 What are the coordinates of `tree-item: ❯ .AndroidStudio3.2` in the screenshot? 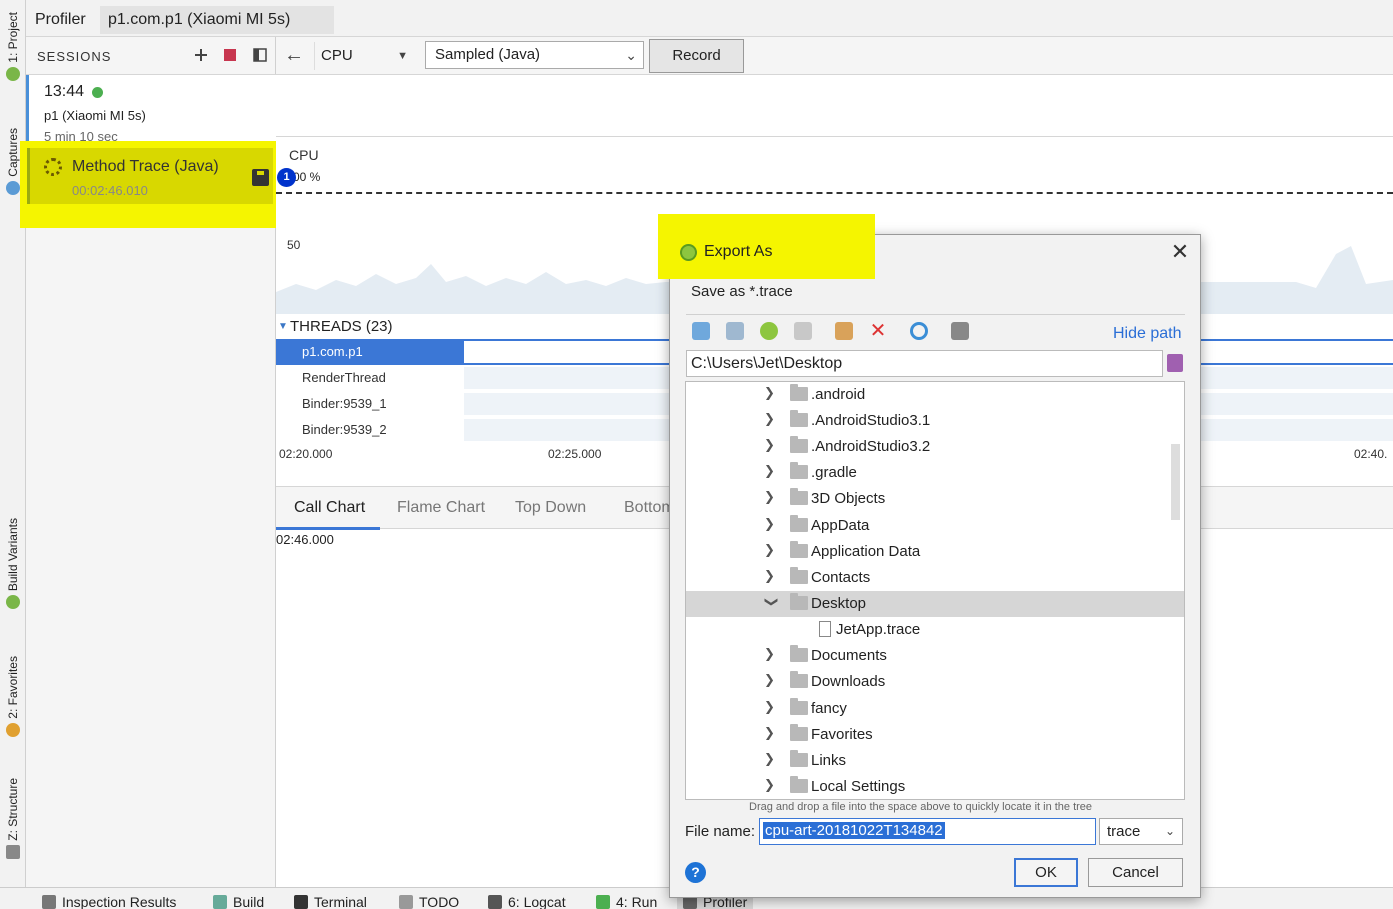 It's located at (935, 447).